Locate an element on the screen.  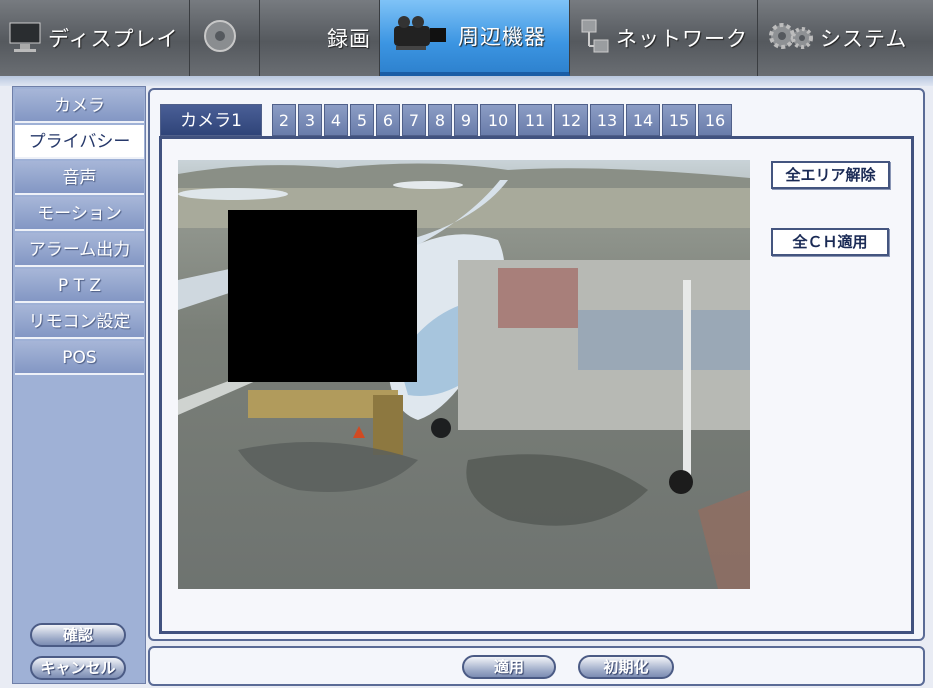
reset-button: 初期化 is located at coordinates (626, 667).